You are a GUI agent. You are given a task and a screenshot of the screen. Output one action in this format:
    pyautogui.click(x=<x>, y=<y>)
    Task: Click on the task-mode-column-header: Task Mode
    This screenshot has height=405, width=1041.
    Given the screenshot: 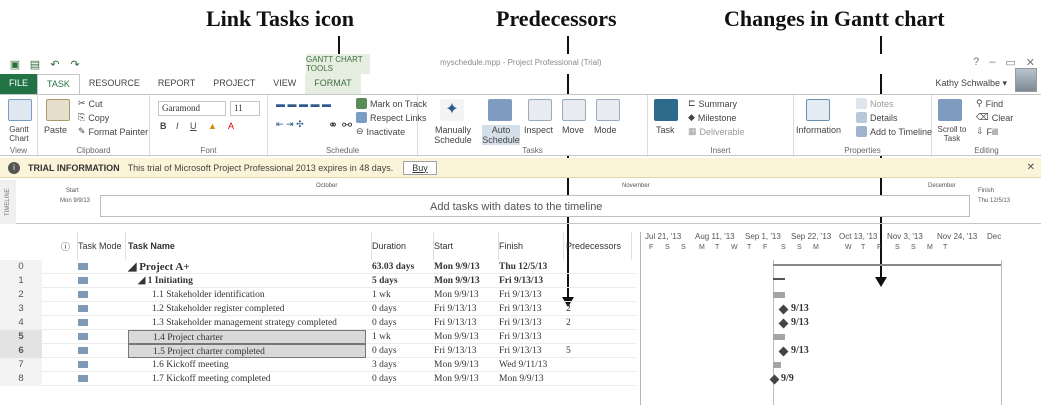 What is the action you would take?
    pyautogui.click(x=102, y=246)
    